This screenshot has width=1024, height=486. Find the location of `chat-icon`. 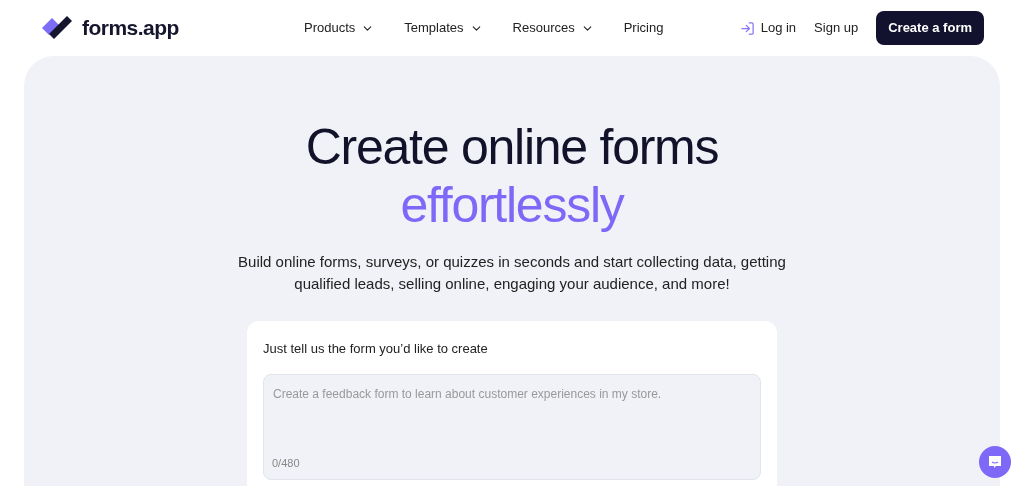

chat-icon is located at coordinates (995, 462).